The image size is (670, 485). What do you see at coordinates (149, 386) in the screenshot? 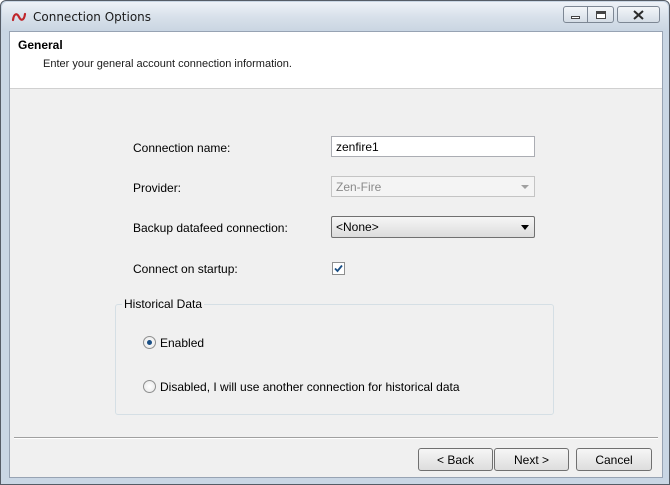
I see `historical-disabled-radio` at bounding box center [149, 386].